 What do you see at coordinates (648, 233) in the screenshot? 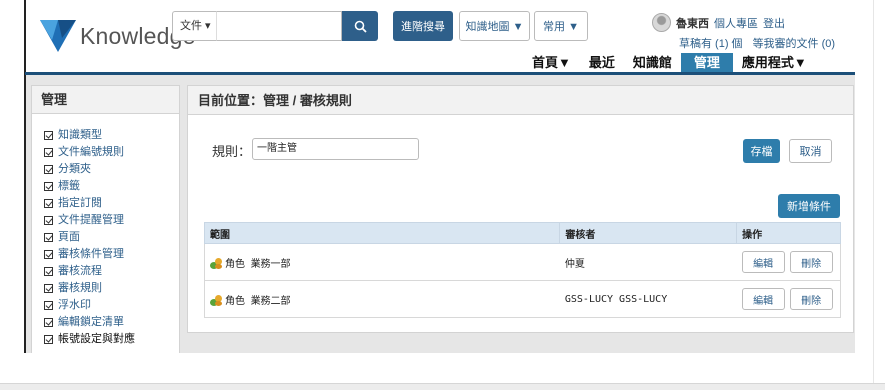
I see `column-header-reviewer: 審核者` at bounding box center [648, 233].